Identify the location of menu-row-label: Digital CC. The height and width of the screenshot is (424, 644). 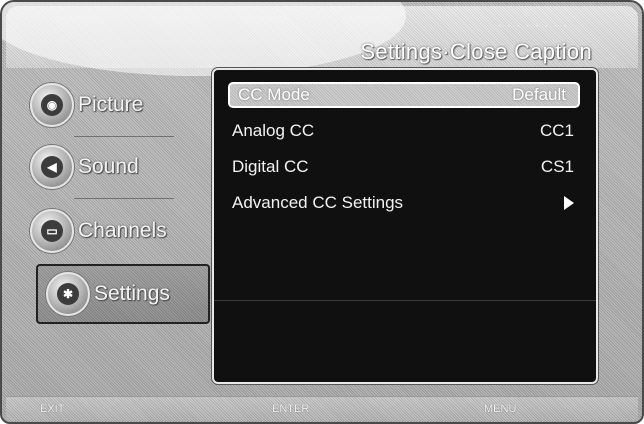
(270, 166).